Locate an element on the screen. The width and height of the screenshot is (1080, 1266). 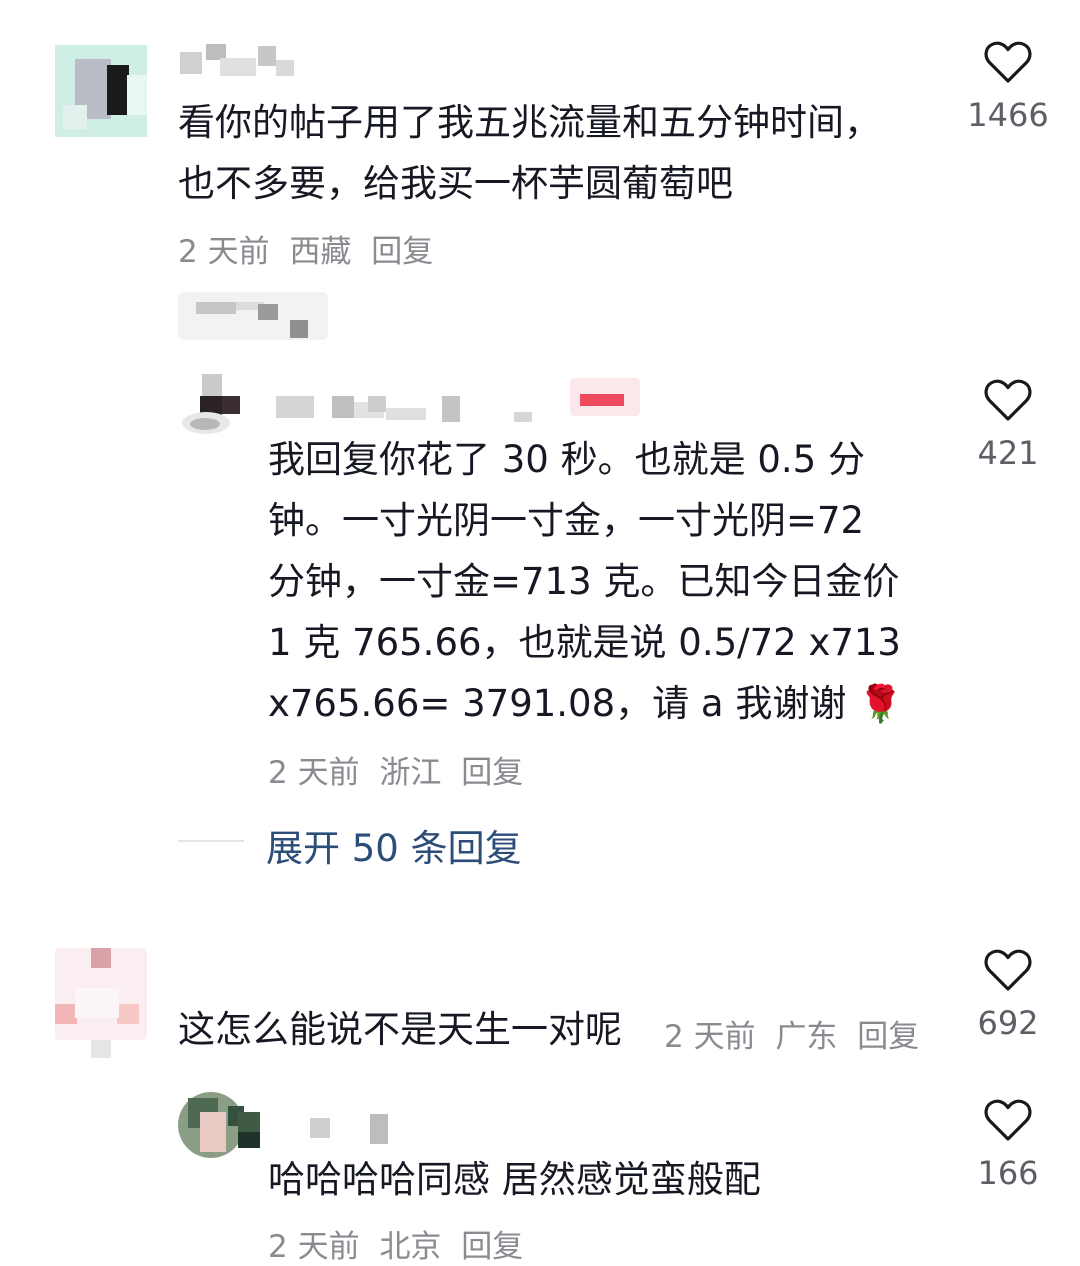
expand-divider is located at coordinates (211, 841).